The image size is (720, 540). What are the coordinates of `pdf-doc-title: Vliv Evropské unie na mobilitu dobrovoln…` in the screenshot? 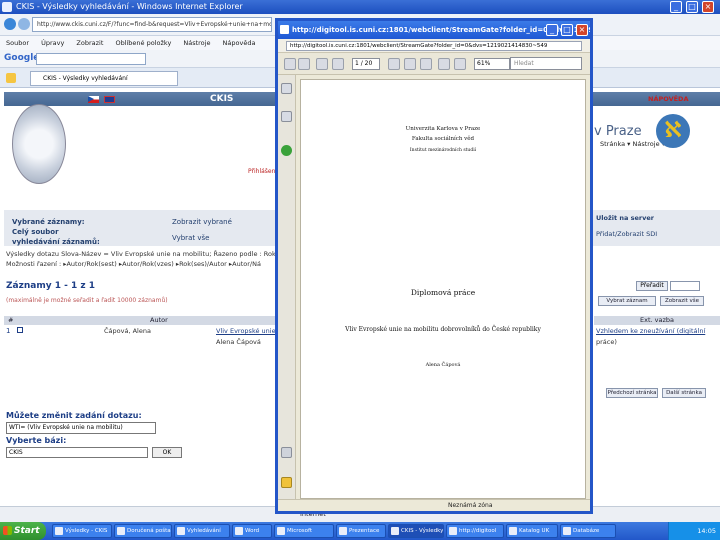 It's located at (443, 329).